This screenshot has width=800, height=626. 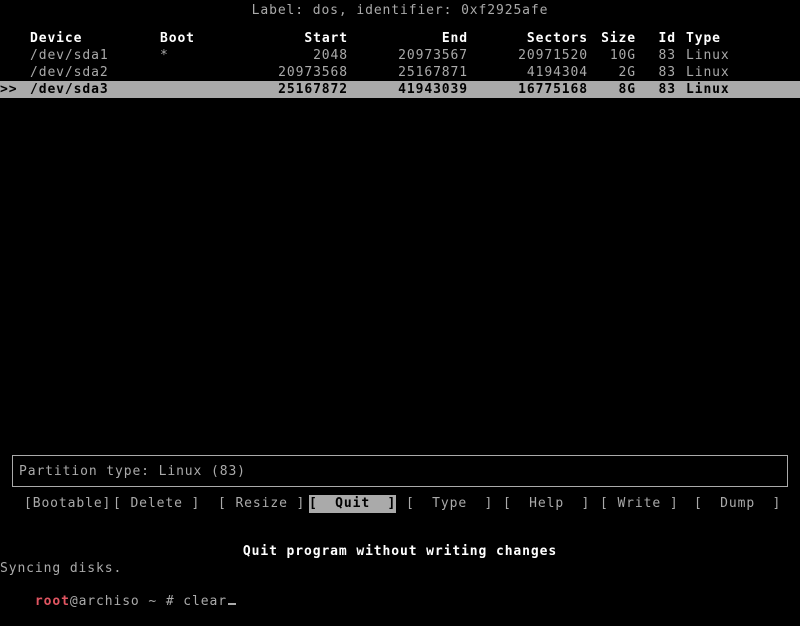 I want to click on menu-hint-text: Quit program without writing changes, so click(x=400, y=551).